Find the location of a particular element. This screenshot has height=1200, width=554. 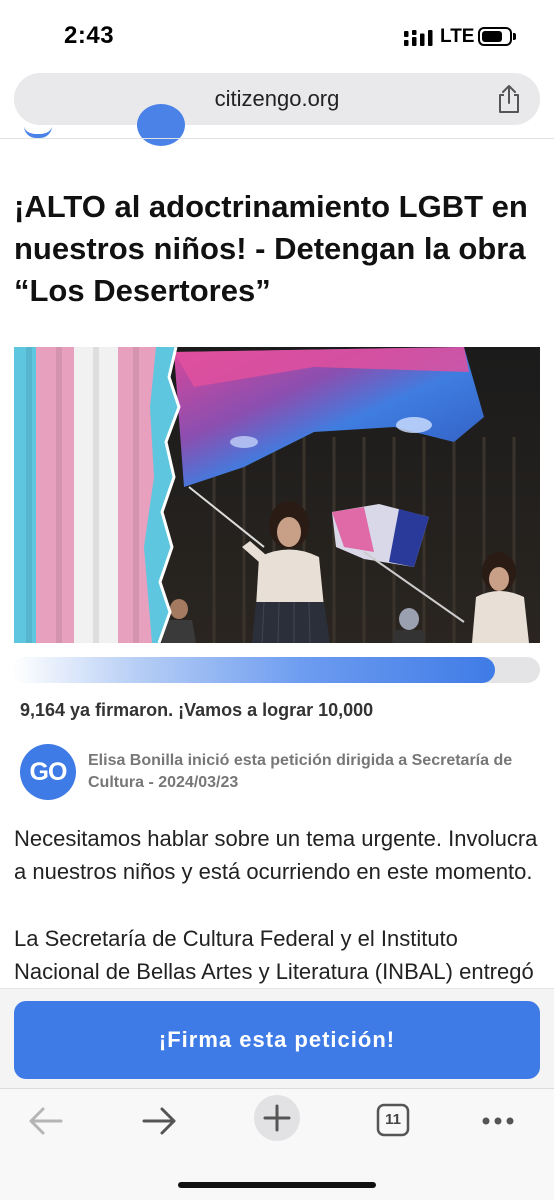

tabs-button: 11 is located at coordinates (394, 1121).